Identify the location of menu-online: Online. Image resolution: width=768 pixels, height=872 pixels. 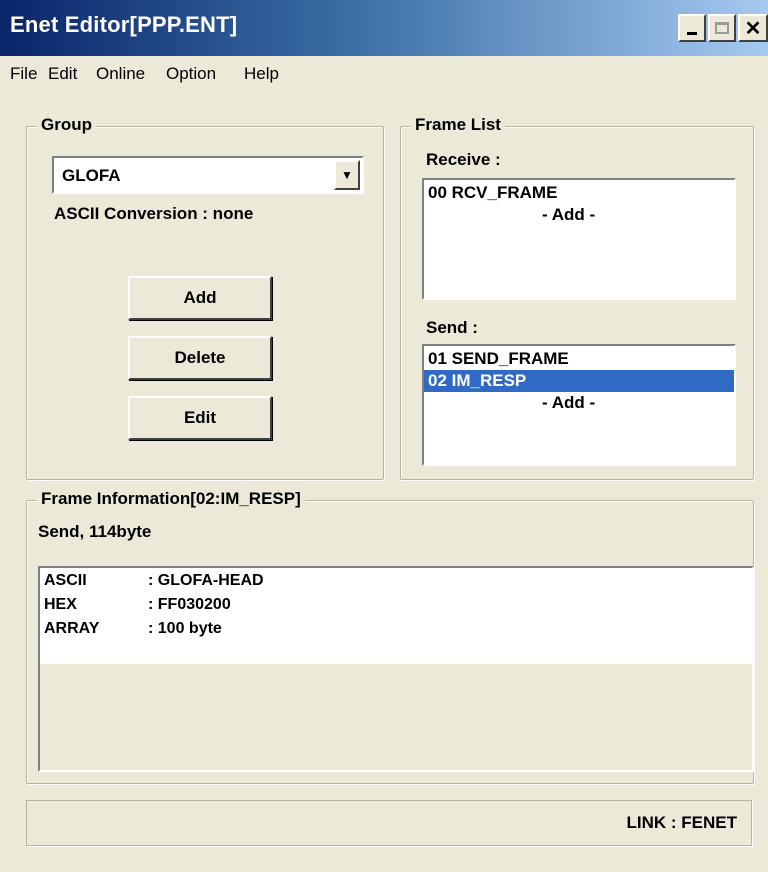
(120, 74).